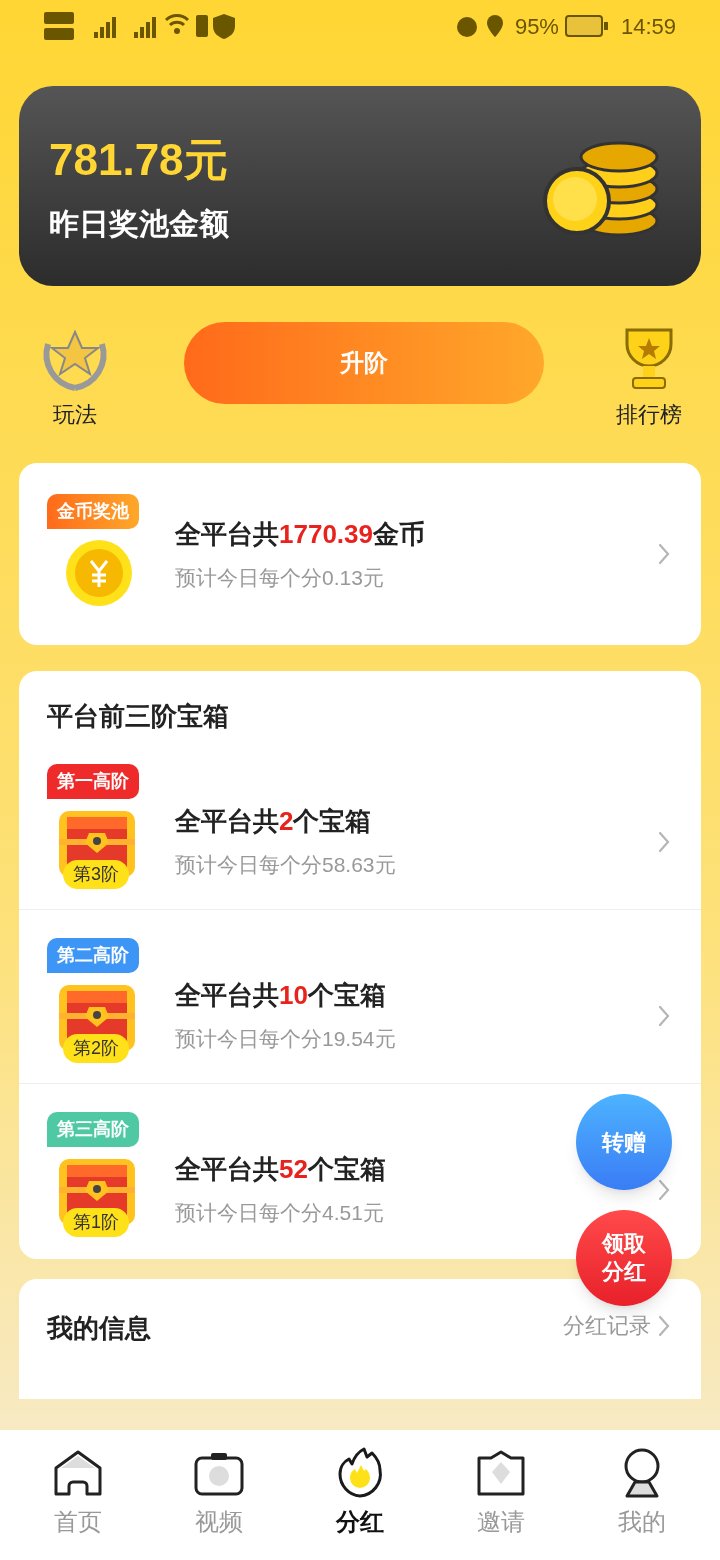 This screenshot has width=720, height=1560. What do you see at coordinates (93, 511) in the screenshot?
I see `pool-tag: 金币奖池` at bounding box center [93, 511].